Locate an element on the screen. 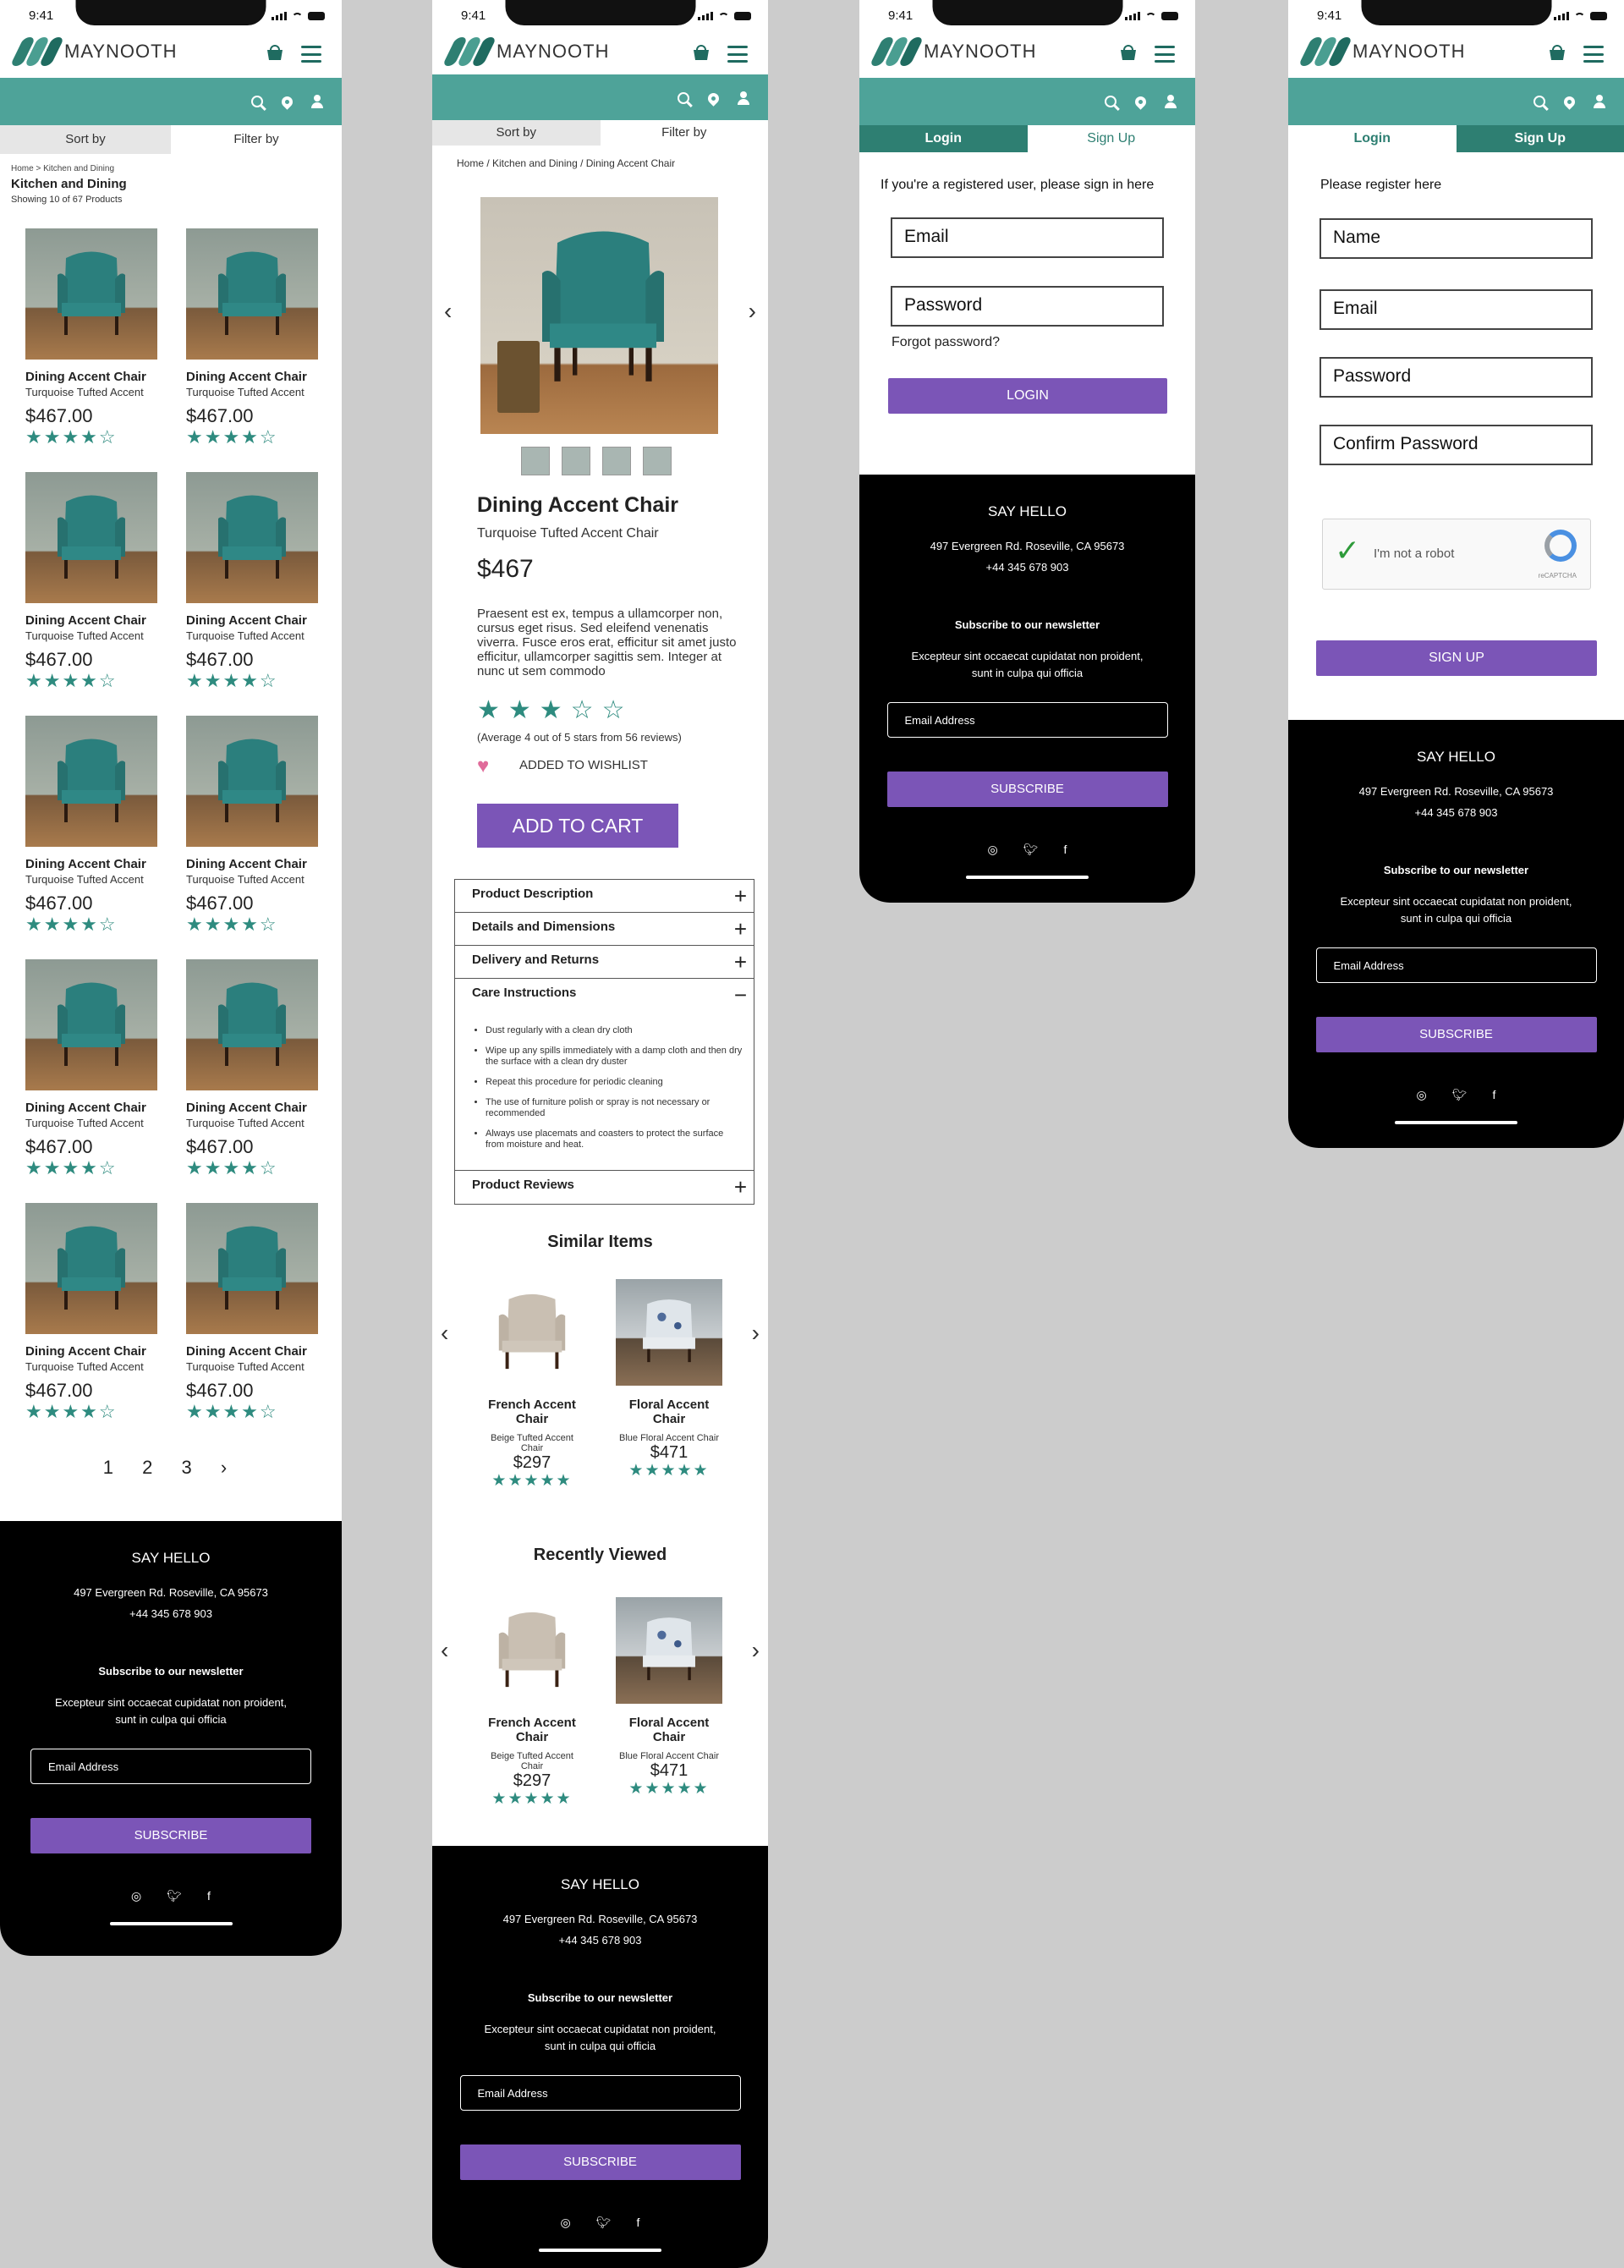 The image size is (1624, 2268). accordion-care-instructions: Care Instructions − is located at coordinates (604, 995).